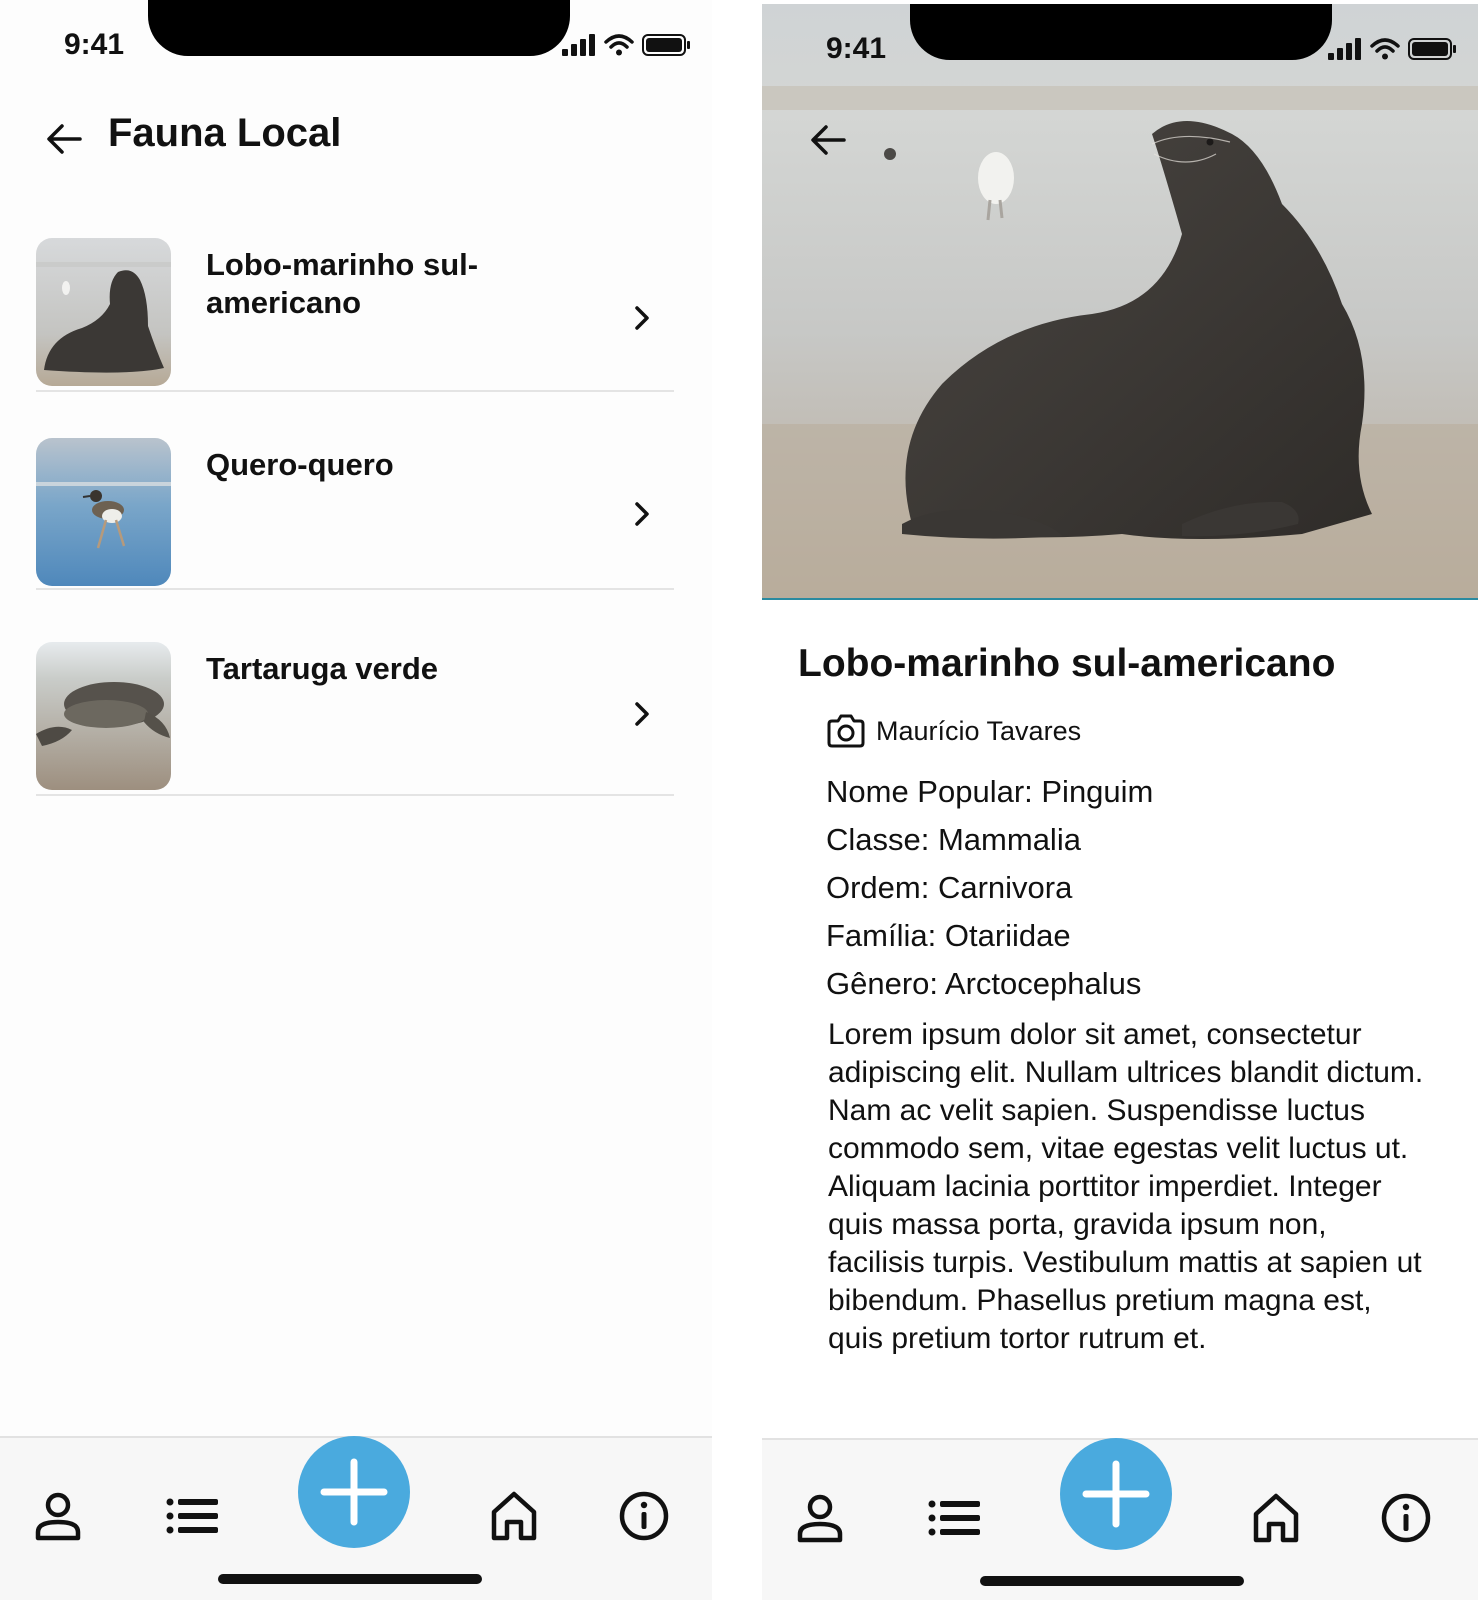 This screenshot has width=1478, height=1600. What do you see at coordinates (103, 512) in the screenshot?
I see `lapwing-thumbnail` at bounding box center [103, 512].